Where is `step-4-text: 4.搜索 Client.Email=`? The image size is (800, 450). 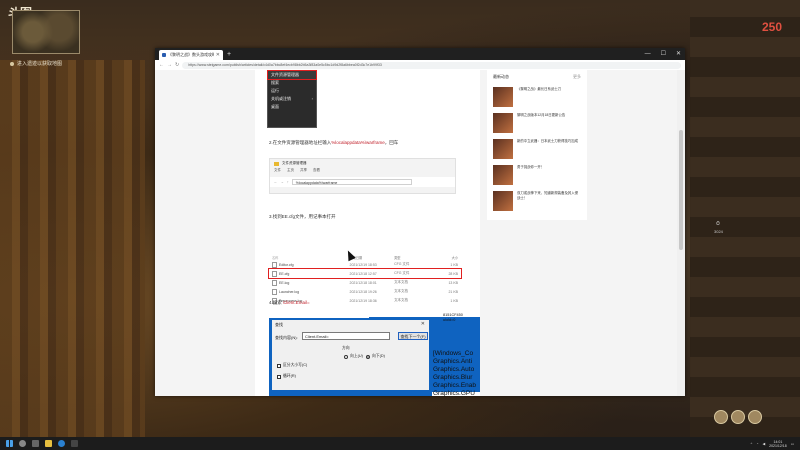 step-4-text: 4.搜索 Client.Email= is located at coordinates (289, 302).